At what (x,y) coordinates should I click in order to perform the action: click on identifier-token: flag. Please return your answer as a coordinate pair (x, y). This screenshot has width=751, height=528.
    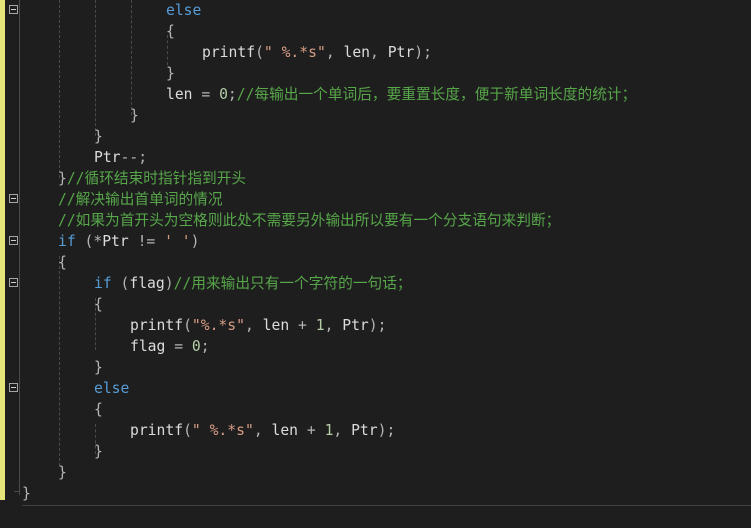
    Looking at the image, I should click on (147, 283).